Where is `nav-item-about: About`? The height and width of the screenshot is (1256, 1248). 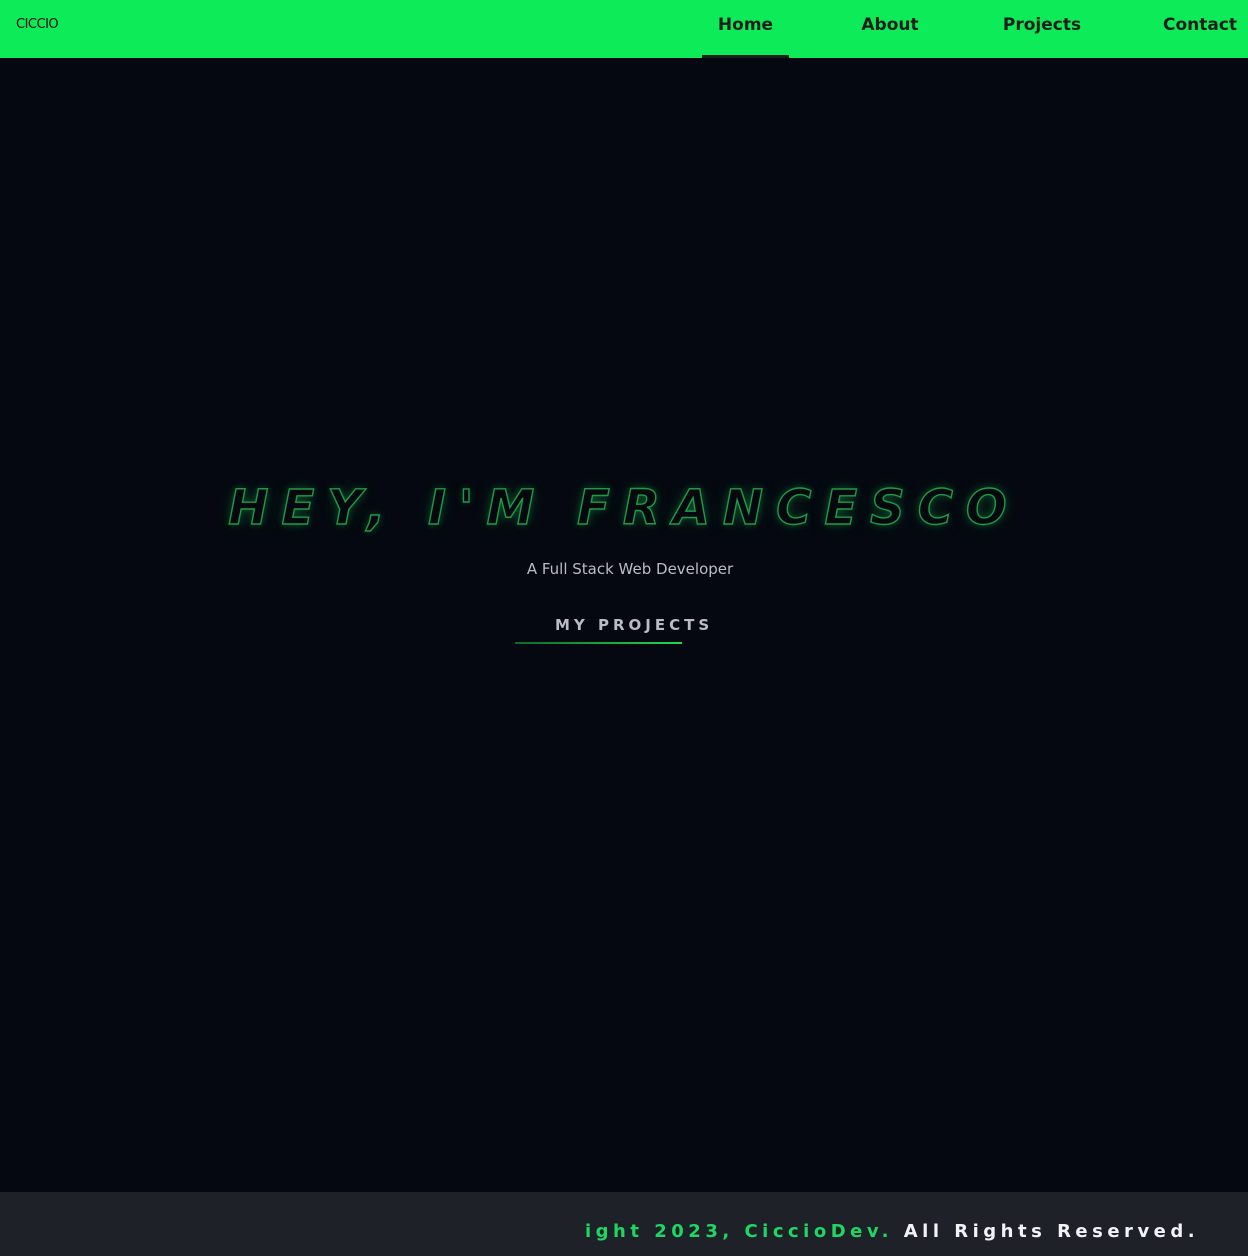
nav-item-about: About is located at coordinates (890, 29).